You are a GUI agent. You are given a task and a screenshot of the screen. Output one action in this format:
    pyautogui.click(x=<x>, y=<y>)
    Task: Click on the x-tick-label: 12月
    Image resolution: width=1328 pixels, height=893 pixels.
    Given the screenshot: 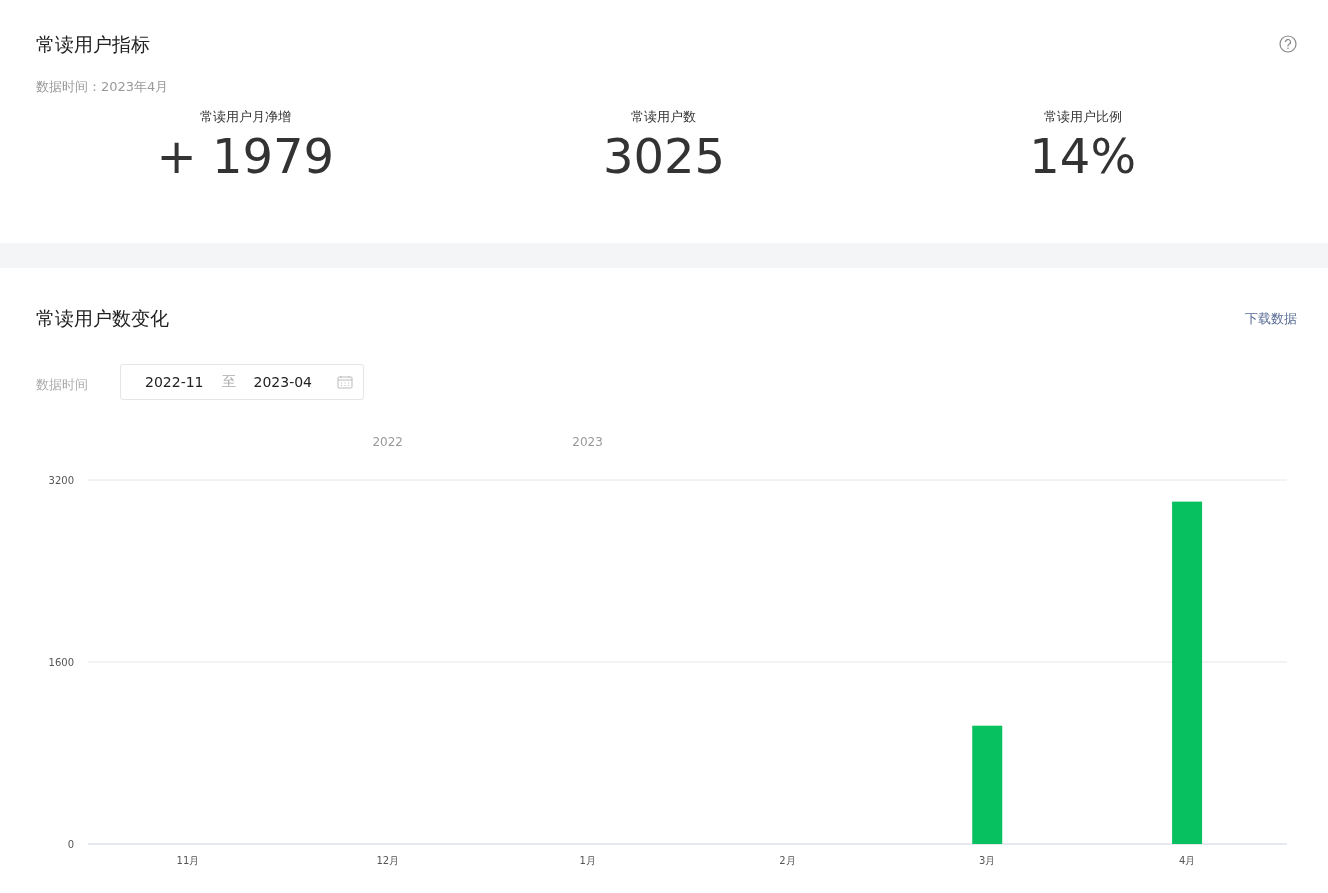 What is the action you would take?
    pyautogui.click(x=388, y=860)
    